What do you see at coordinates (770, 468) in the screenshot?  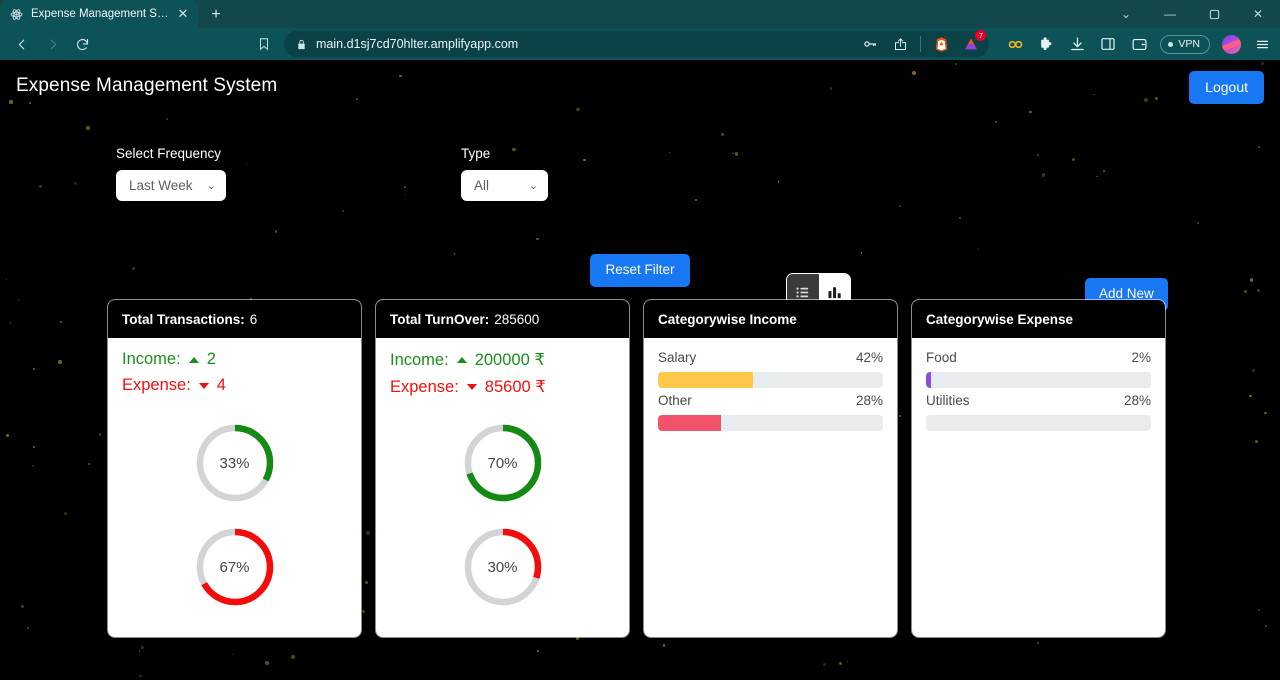 I see `card-categorywise-income: Categorywise Income Salary 42% Other 28%` at bounding box center [770, 468].